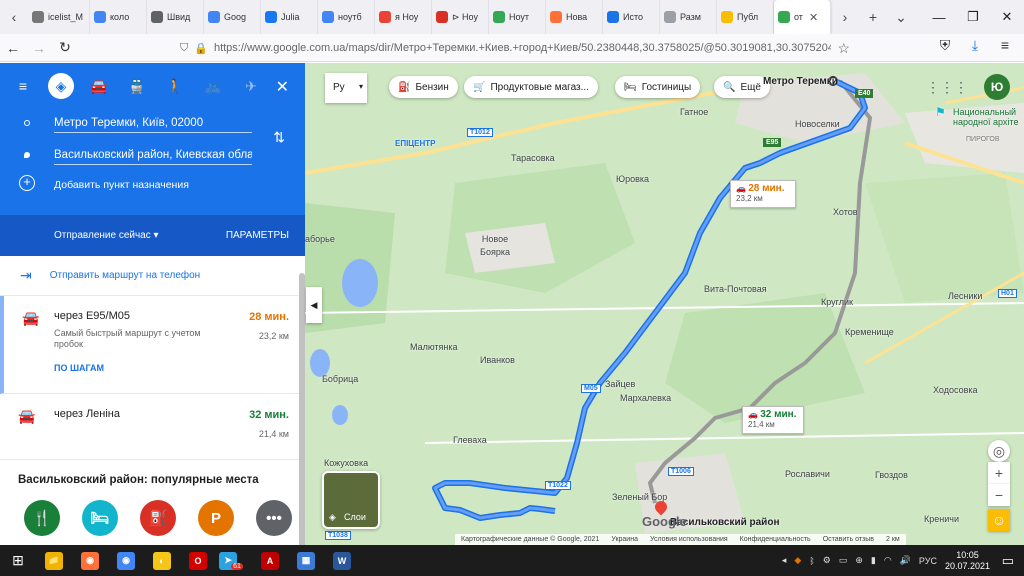 The image size is (1024, 576). What do you see at coordinates (827, 560) in the screenshot?
I see `tray-icon: ⚙` at bounding box center [827, 560].